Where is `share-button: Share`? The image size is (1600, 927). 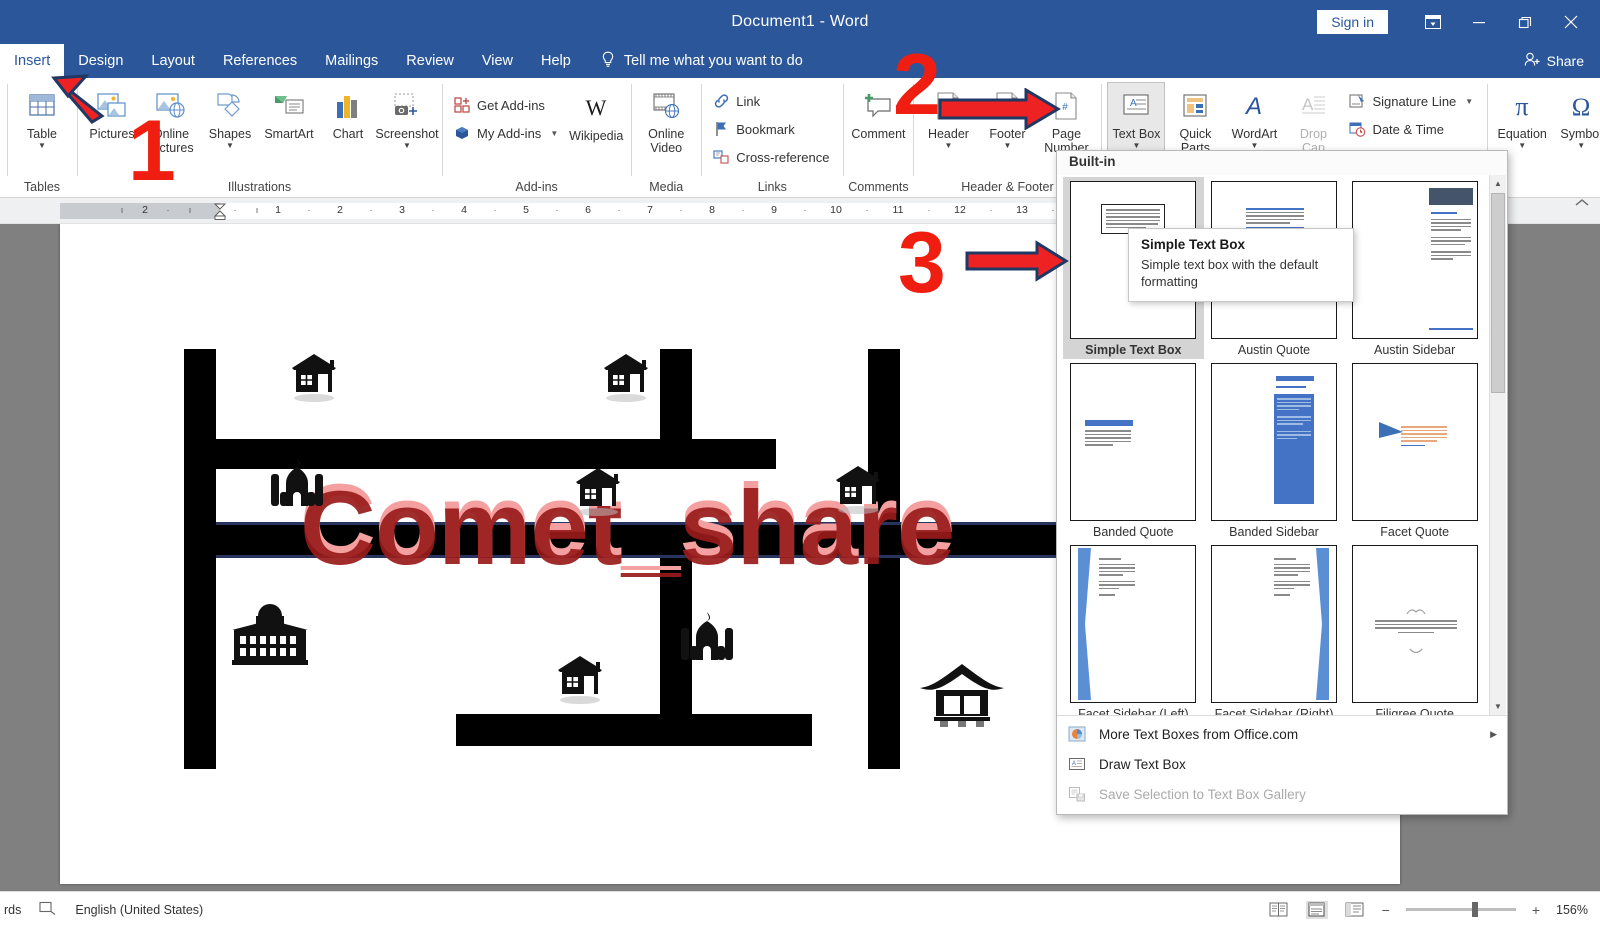
share-button: Share is located at coordinates (1554, 61).